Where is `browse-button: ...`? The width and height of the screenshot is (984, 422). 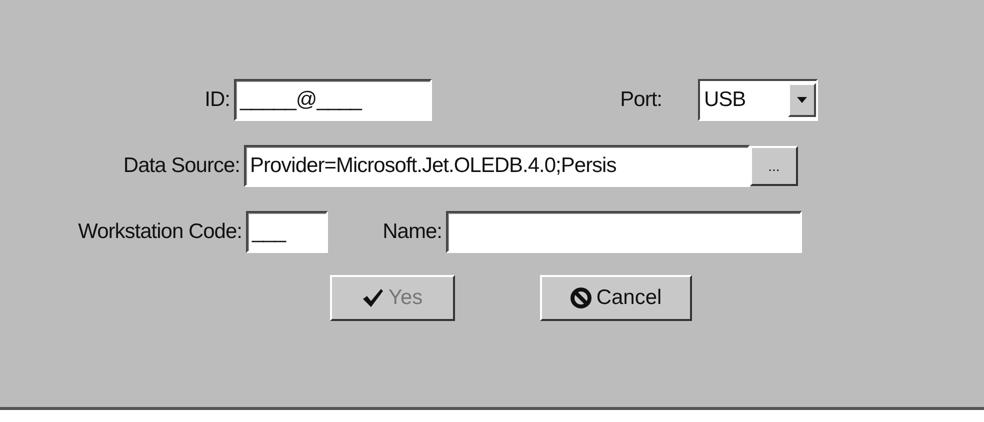
browse-button: ... is located at coordinates (774, 166).